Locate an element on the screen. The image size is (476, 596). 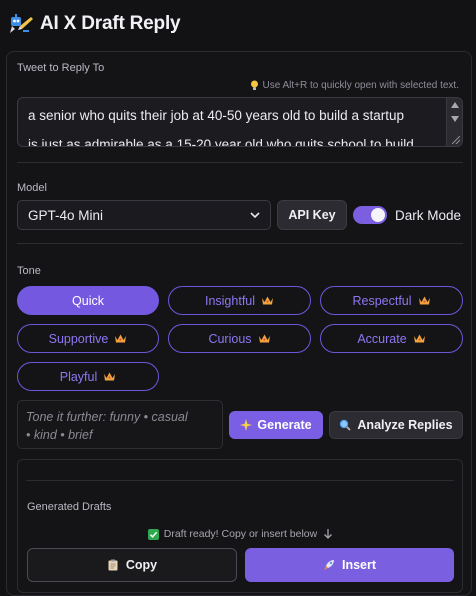
model-label: Model is located at coordinates (32, 188).